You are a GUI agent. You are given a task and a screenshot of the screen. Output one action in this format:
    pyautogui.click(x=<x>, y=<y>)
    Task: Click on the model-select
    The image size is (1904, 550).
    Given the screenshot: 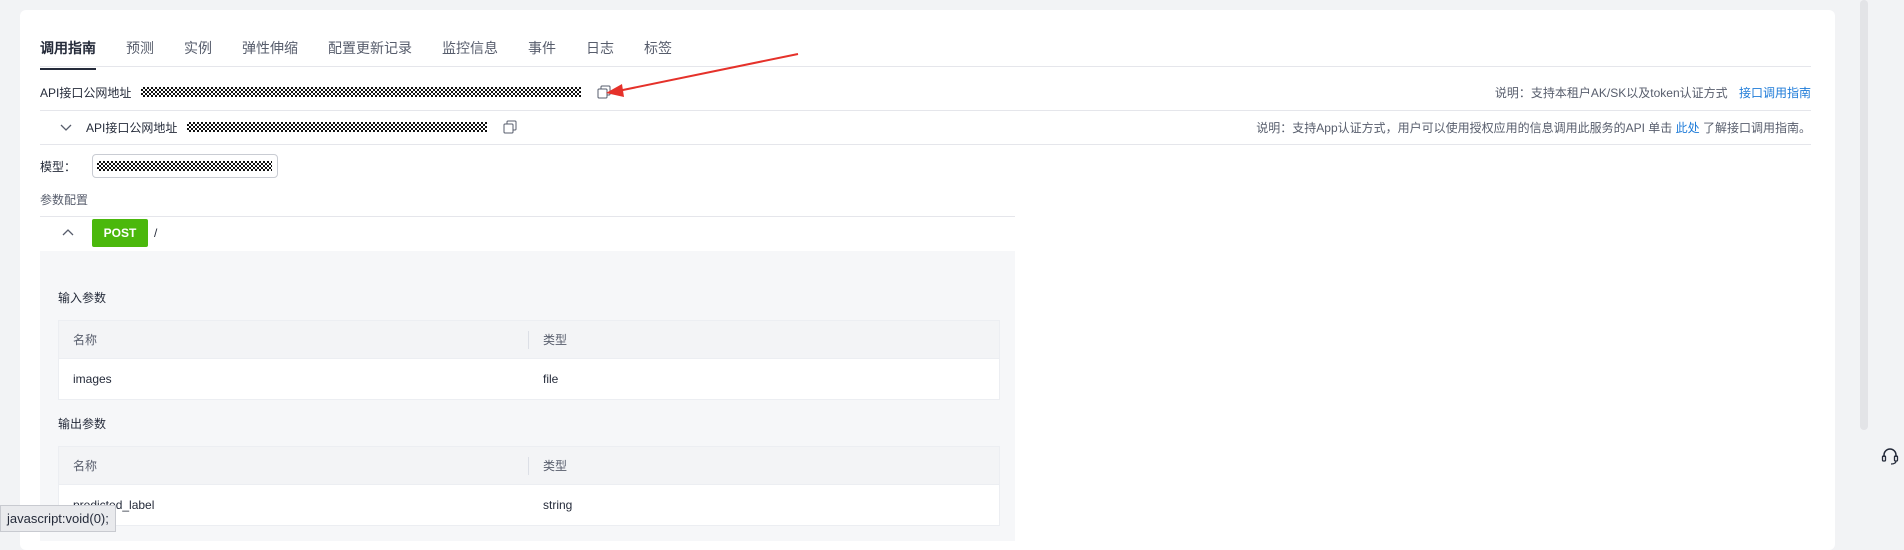 What is the action you would take?
    pyautogui.click(x=185, y=166)
    